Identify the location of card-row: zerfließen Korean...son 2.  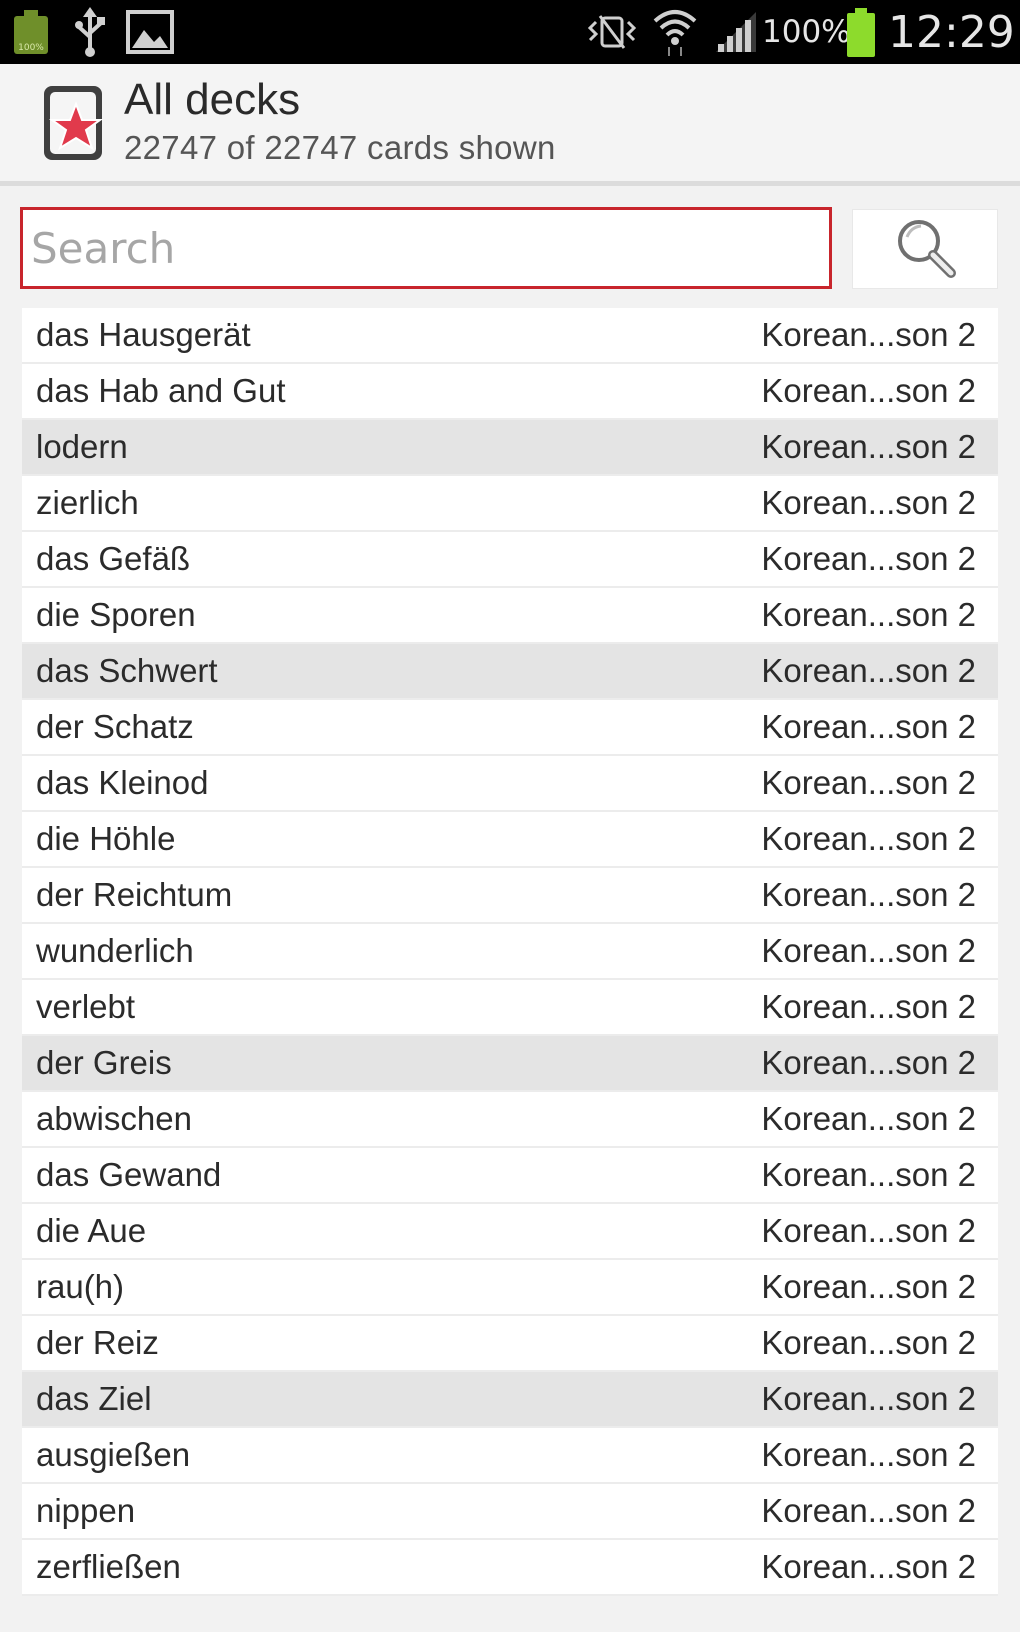
(510, 1568).